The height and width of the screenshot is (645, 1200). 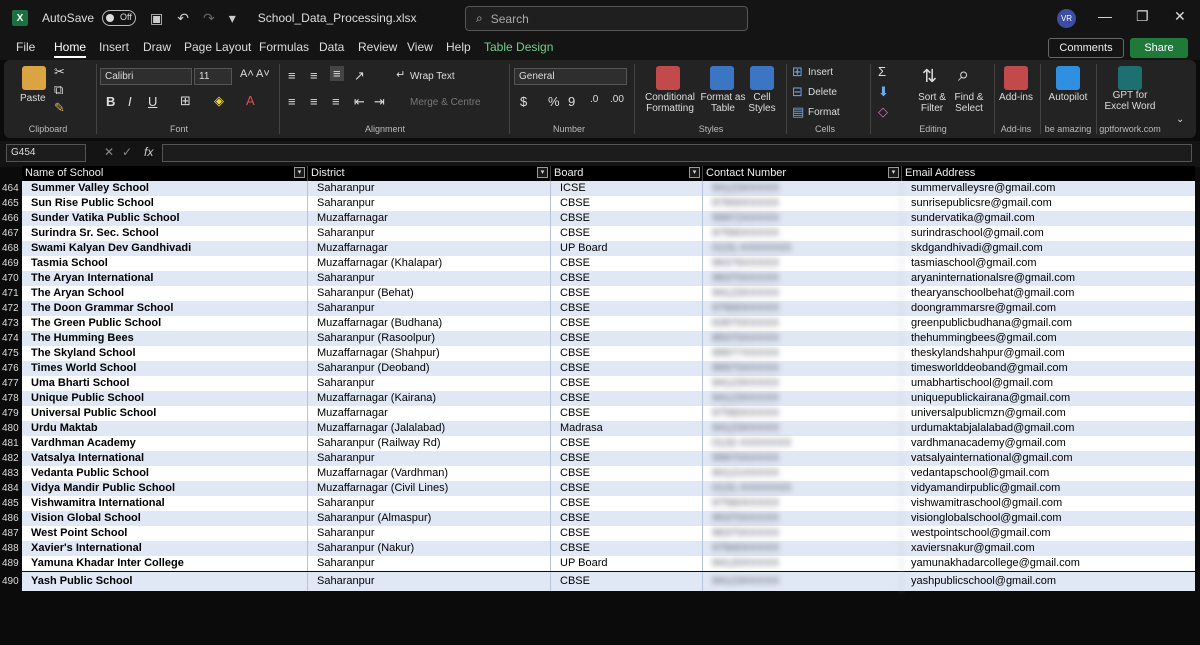 I want to click on font-size-select: 11, so click(x=213, y=76).